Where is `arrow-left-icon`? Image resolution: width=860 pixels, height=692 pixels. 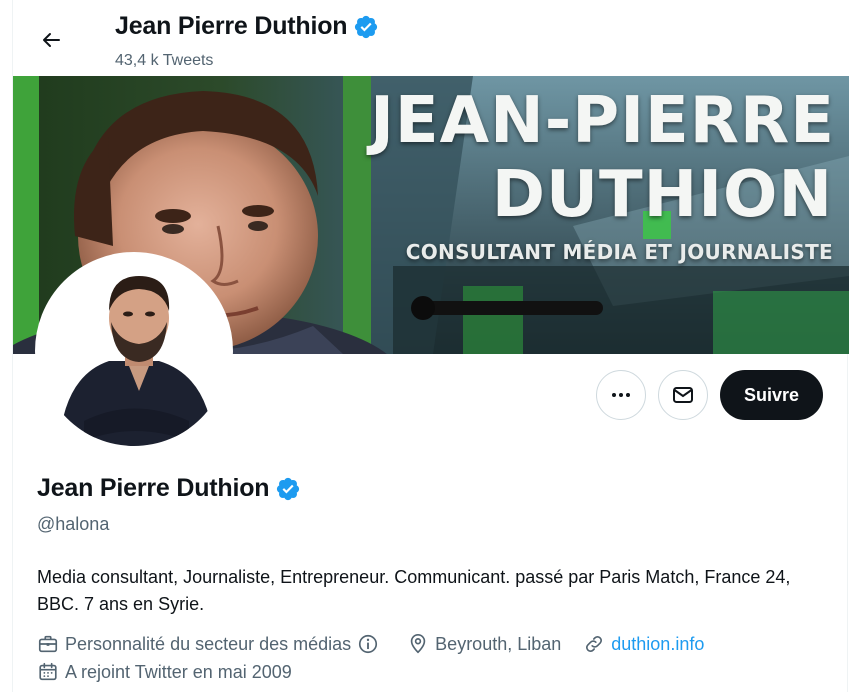 arrow-left-icon is located at coordinates (51, 40).